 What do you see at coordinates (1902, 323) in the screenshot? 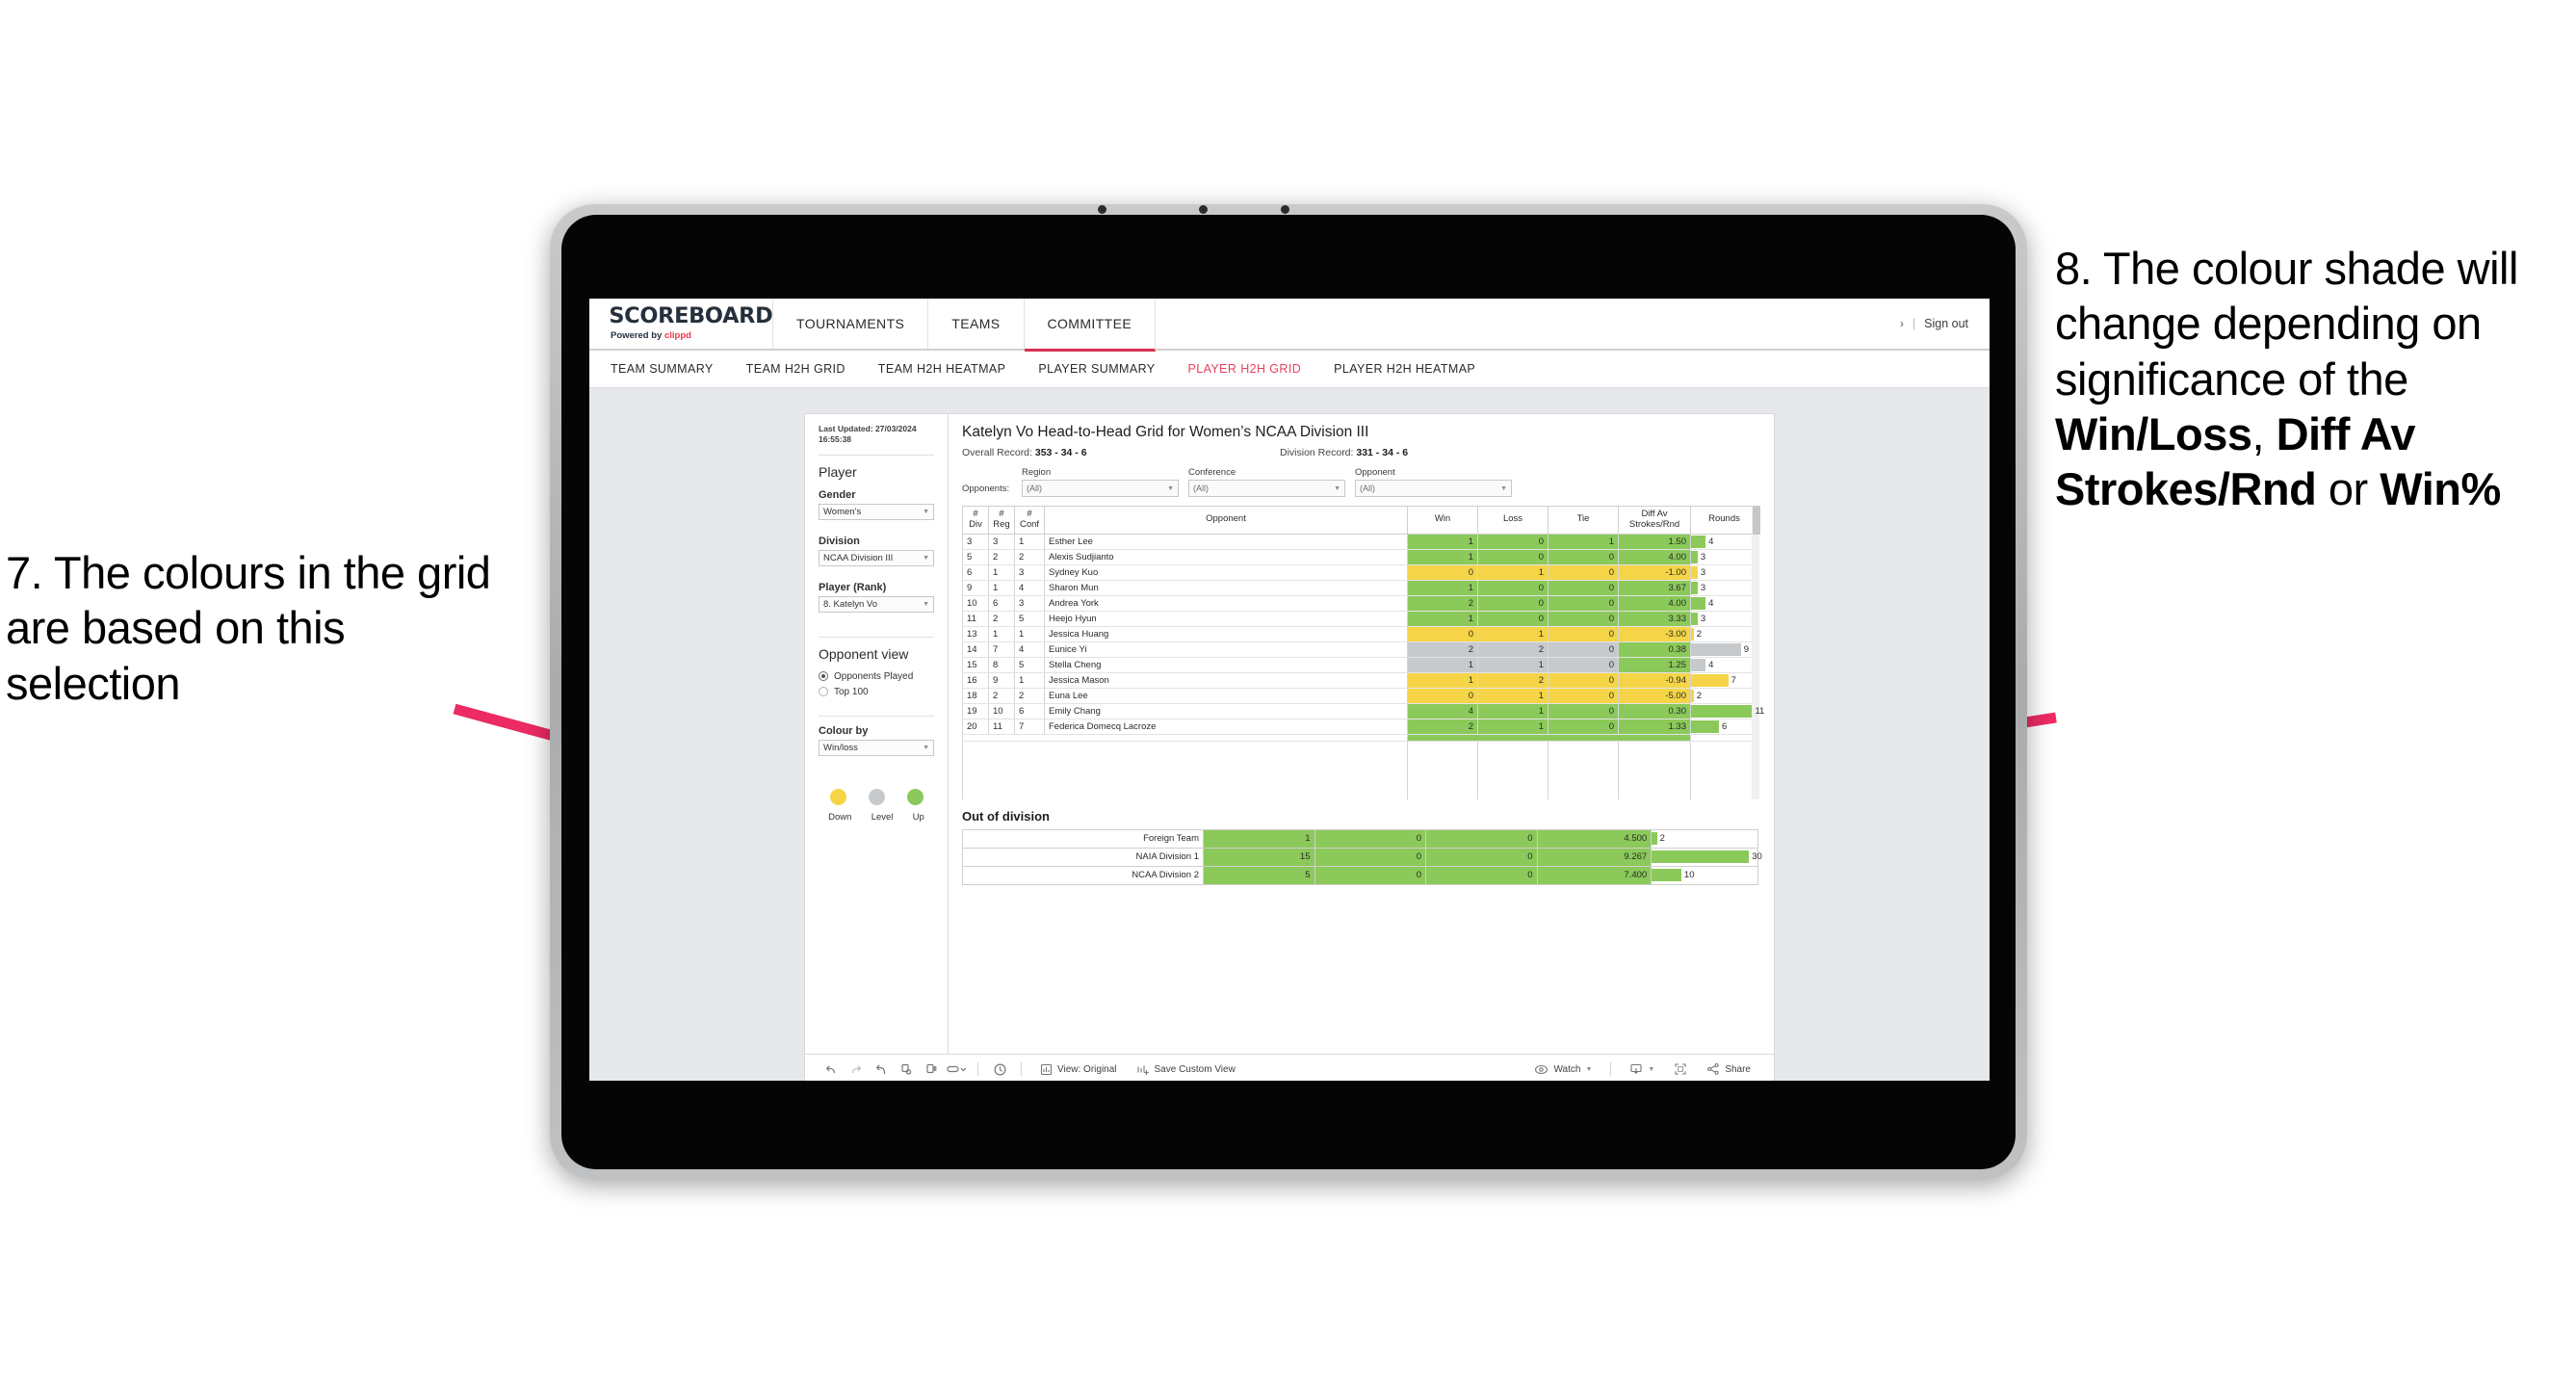
I see `chevron-right-icon: ›` at bounding box center [1902, 323].